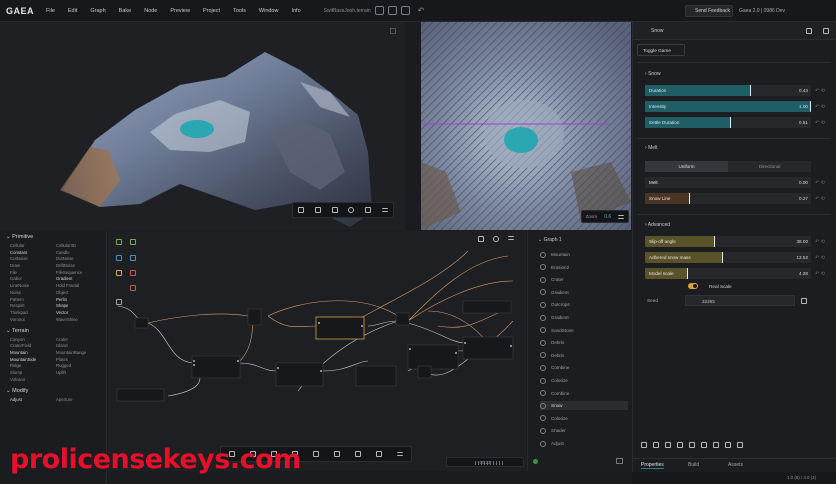 The height and width of the screenshot is (484, 836). I want to click on library-item: Pattern, so click(33, 299).